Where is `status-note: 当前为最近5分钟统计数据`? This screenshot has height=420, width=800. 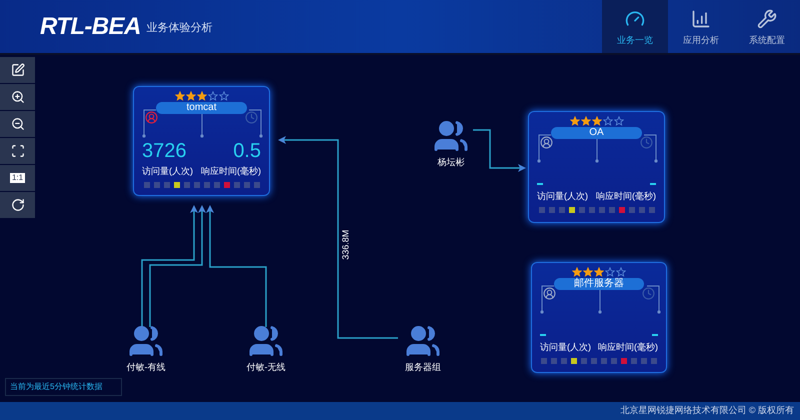 status-note: 当前为最近5分钟统计数据 is located at coordinates (63, 387).